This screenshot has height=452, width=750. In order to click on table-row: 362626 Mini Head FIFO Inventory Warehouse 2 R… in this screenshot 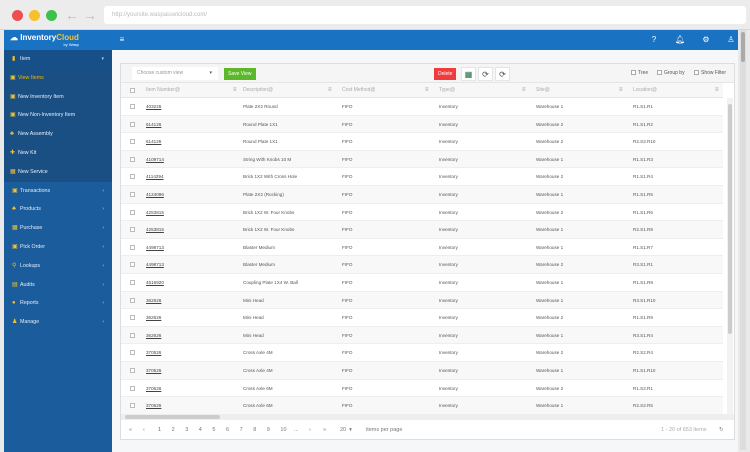, I will do `click(422, 318)`.